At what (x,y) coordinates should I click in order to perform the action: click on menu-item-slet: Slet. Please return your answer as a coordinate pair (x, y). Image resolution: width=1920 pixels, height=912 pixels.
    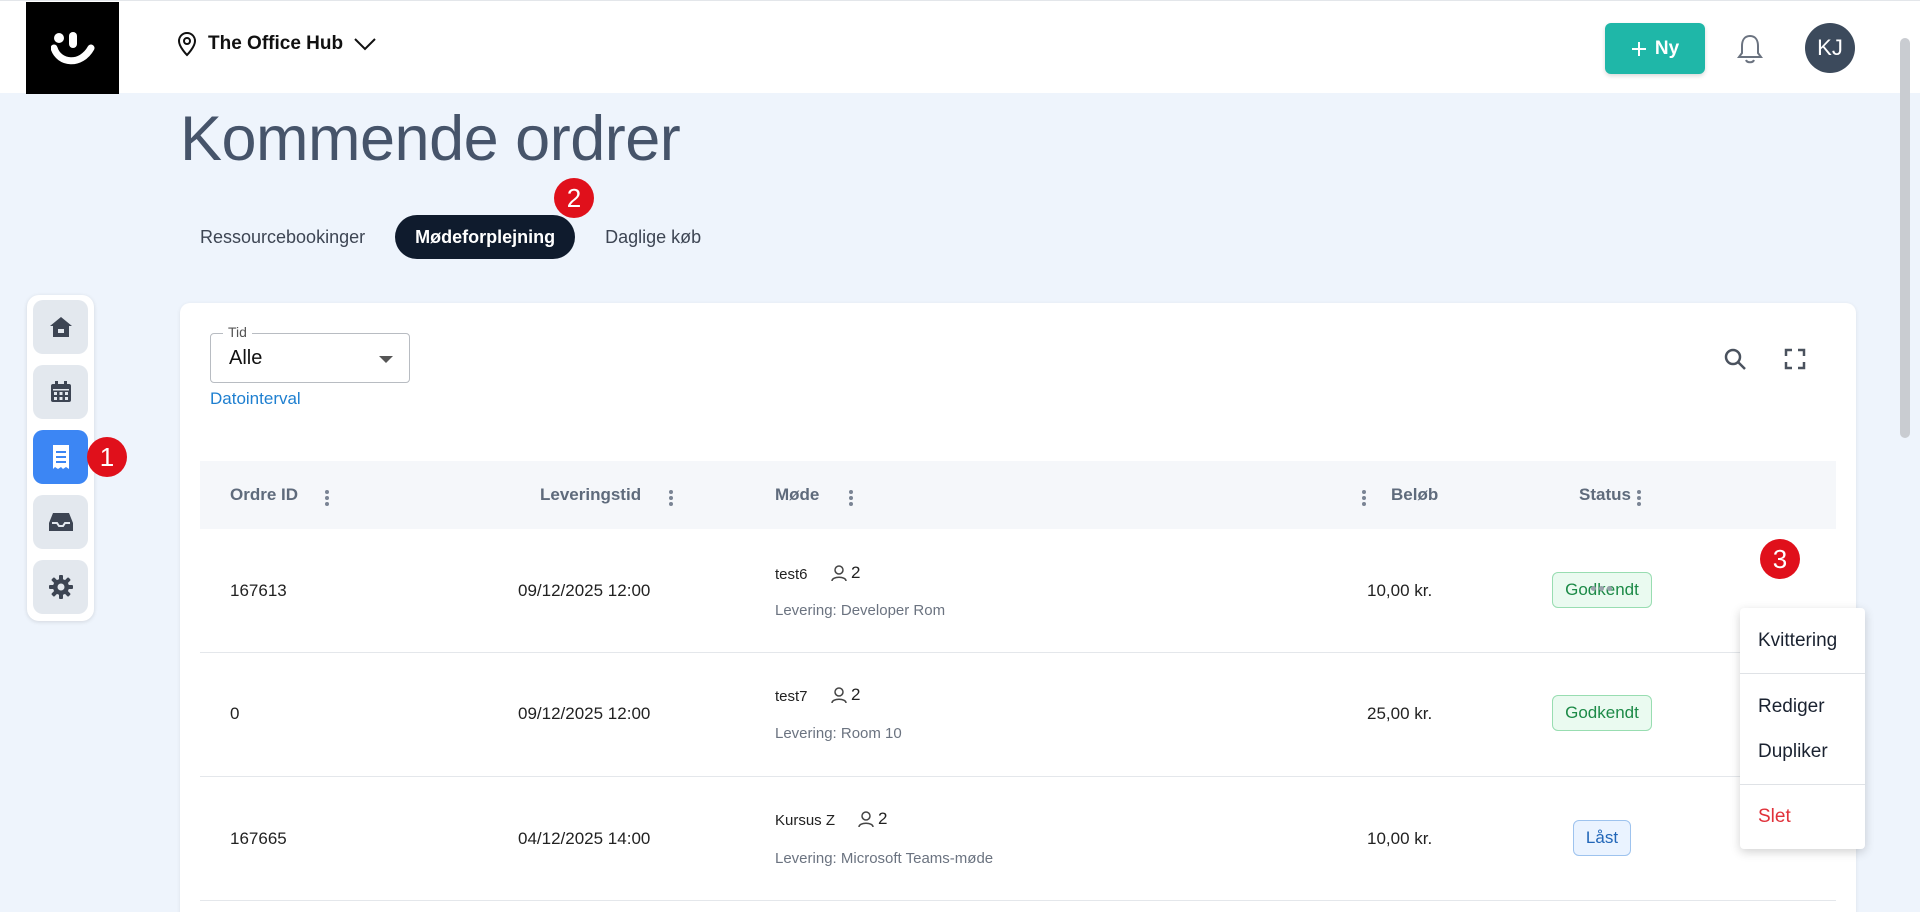
    Looking at the image, I should click on (1774, 817).